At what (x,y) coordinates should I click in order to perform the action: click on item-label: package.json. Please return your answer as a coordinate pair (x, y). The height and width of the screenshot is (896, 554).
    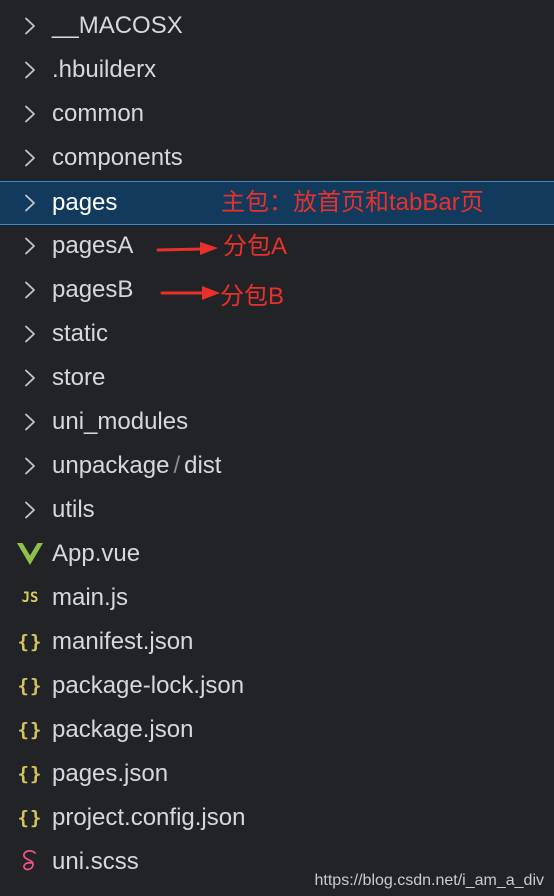
    Looking at the image, I should click on (123, 729).